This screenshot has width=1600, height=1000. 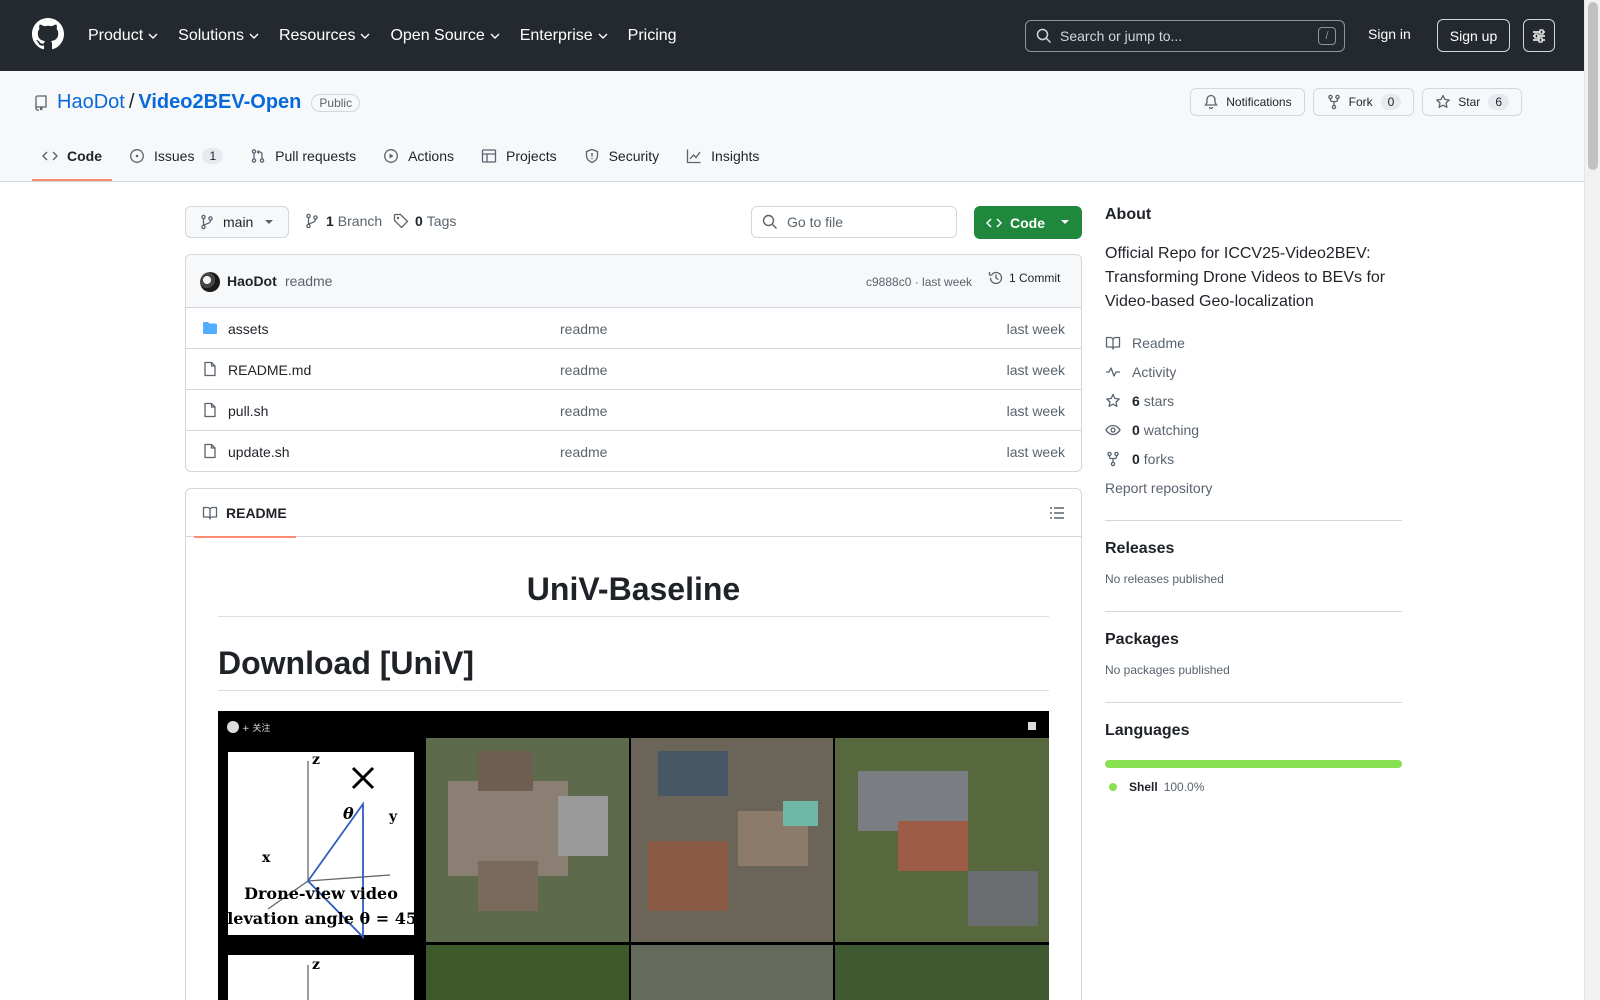 What do you see at coordinates (652, 36) in the screenshot?
I see `nav-pricing: Pricing` at bounding box center [652, 36].